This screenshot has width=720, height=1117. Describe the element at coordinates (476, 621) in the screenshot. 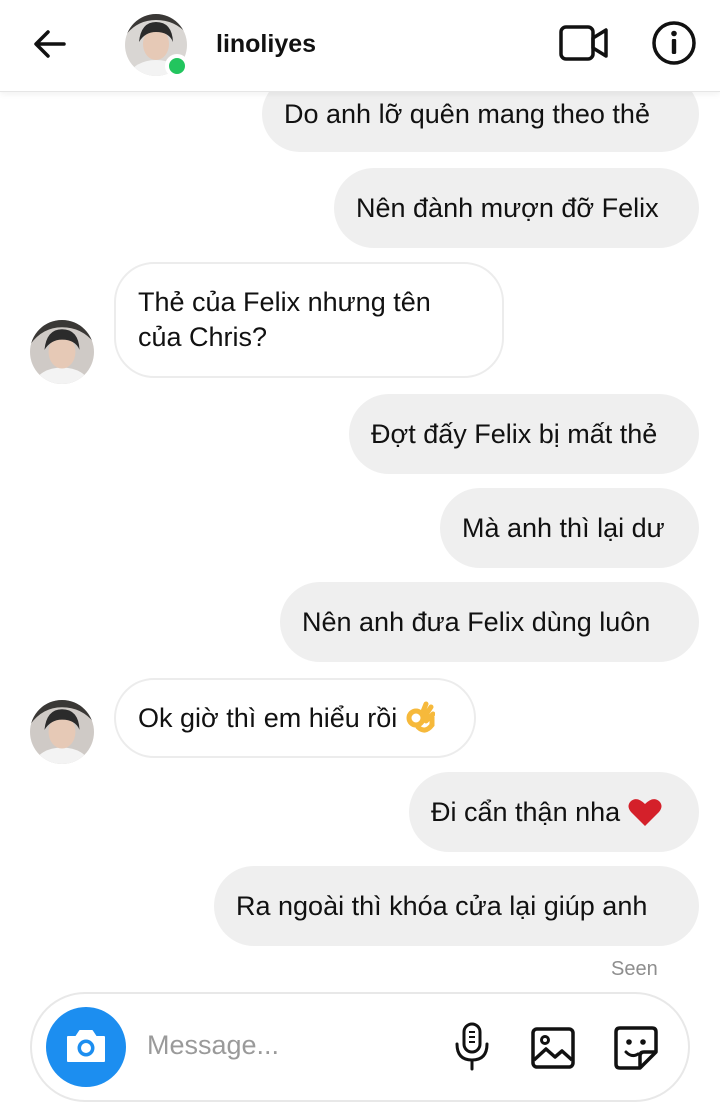

I see `message-text: Nên anh đưa Felix dùng luôn` at that location.